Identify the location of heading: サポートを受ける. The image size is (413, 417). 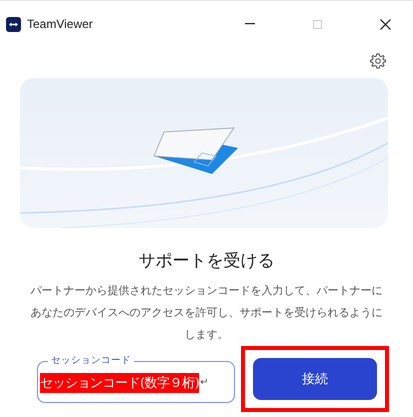
(207, 261).